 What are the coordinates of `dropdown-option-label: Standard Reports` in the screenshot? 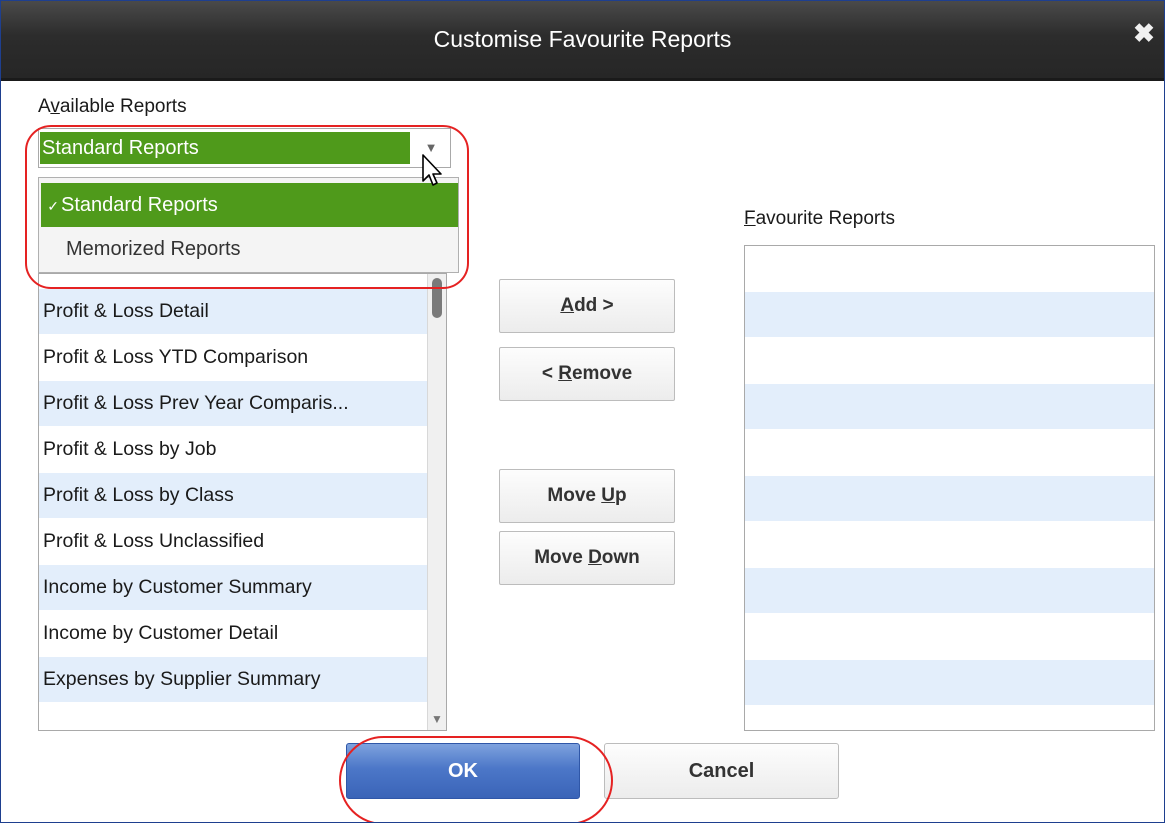 It's located at (139, 205).